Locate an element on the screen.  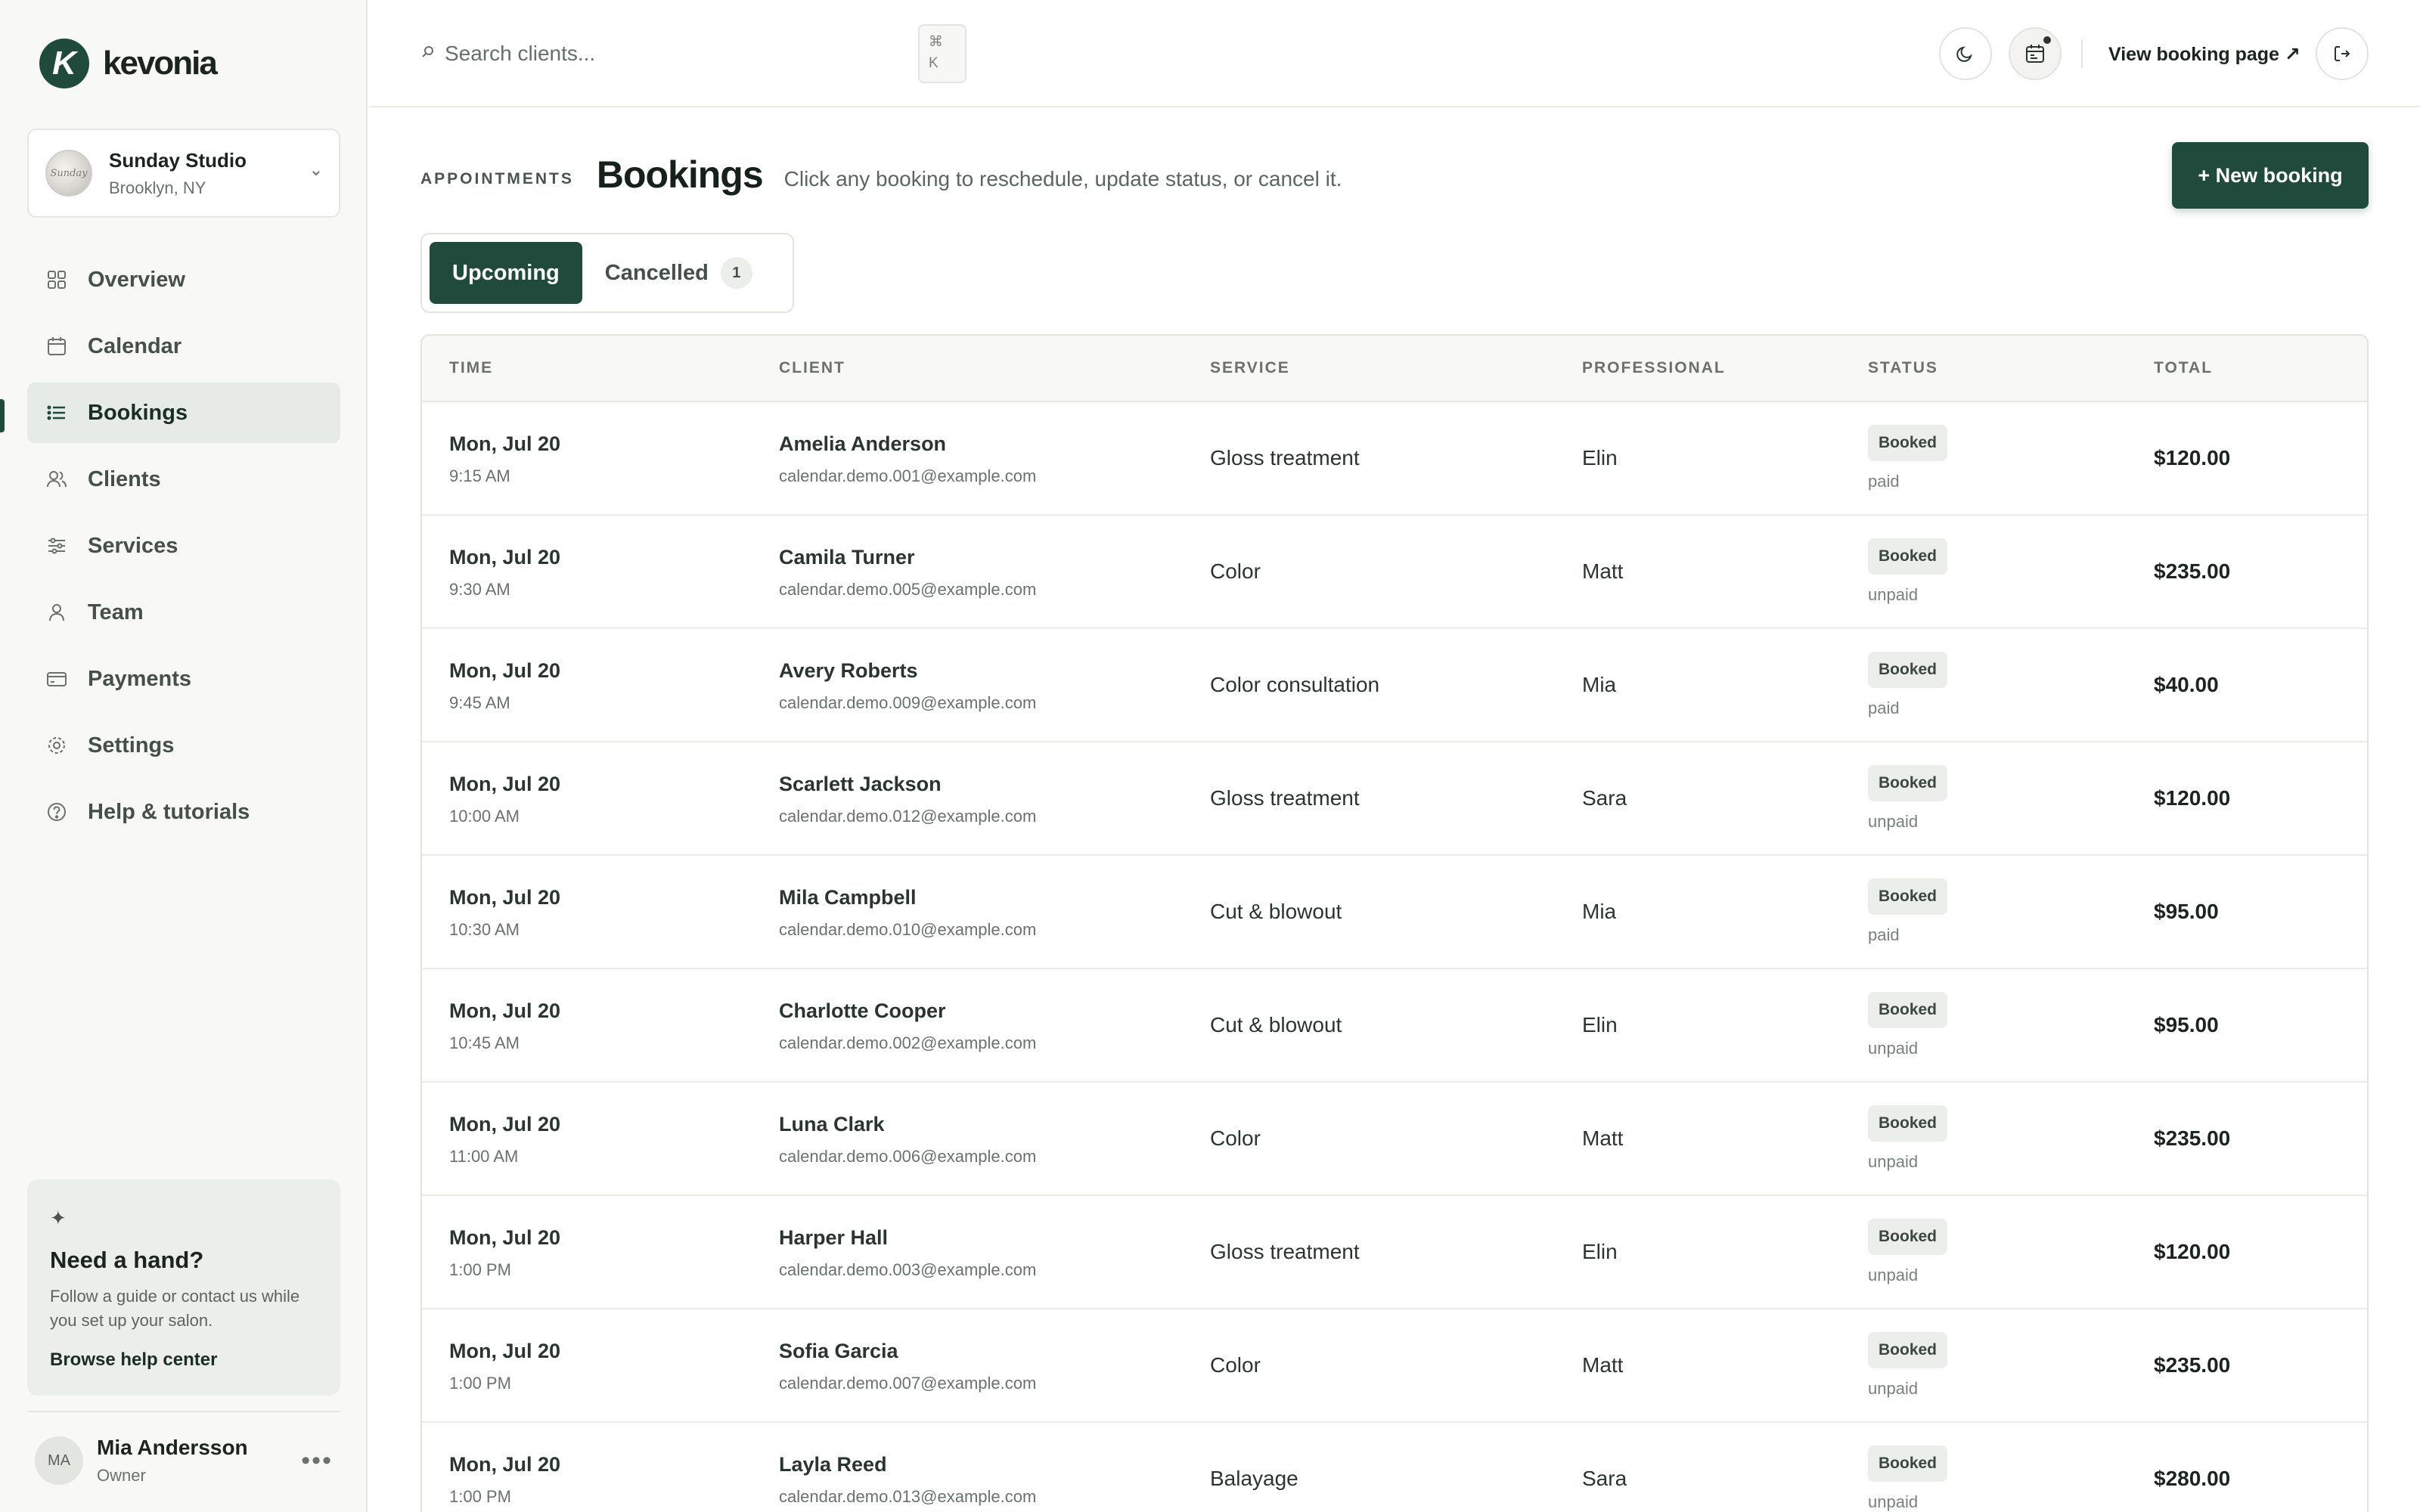
calendar-button is located at coordinates (2035, 54).